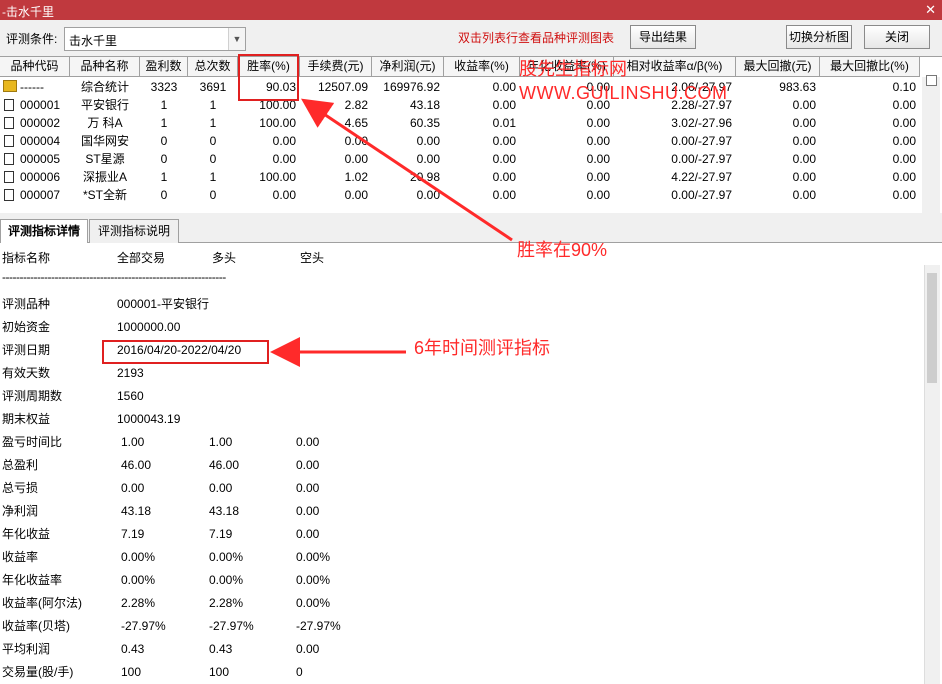  What do you see at coordinates (428, 159) in the screenshot?
I see `cell-netprofit: 0.00` at bounding box center [428, 159].